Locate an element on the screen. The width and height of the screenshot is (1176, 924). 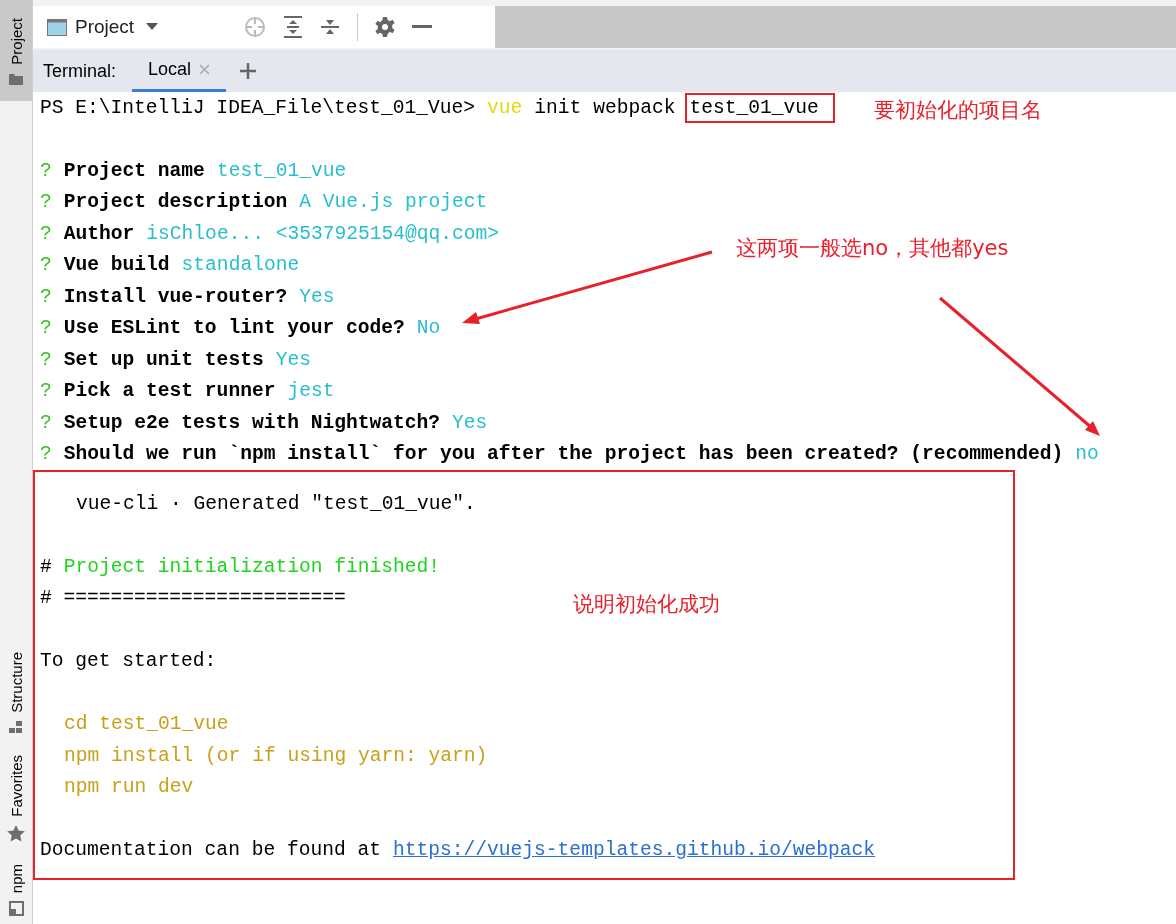
question-text: Pick a test runner is located at coordinates (169, 392).